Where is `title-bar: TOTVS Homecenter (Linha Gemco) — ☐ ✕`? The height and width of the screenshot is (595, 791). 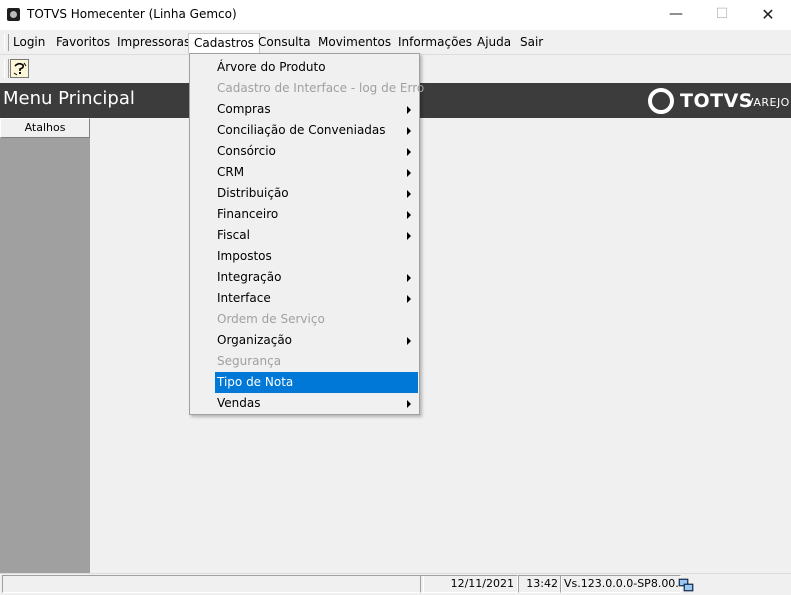 title-bar: TOTVS Homecenter (Linha Gemco) — ☐ ✕ is located at coordinates (395, 15).